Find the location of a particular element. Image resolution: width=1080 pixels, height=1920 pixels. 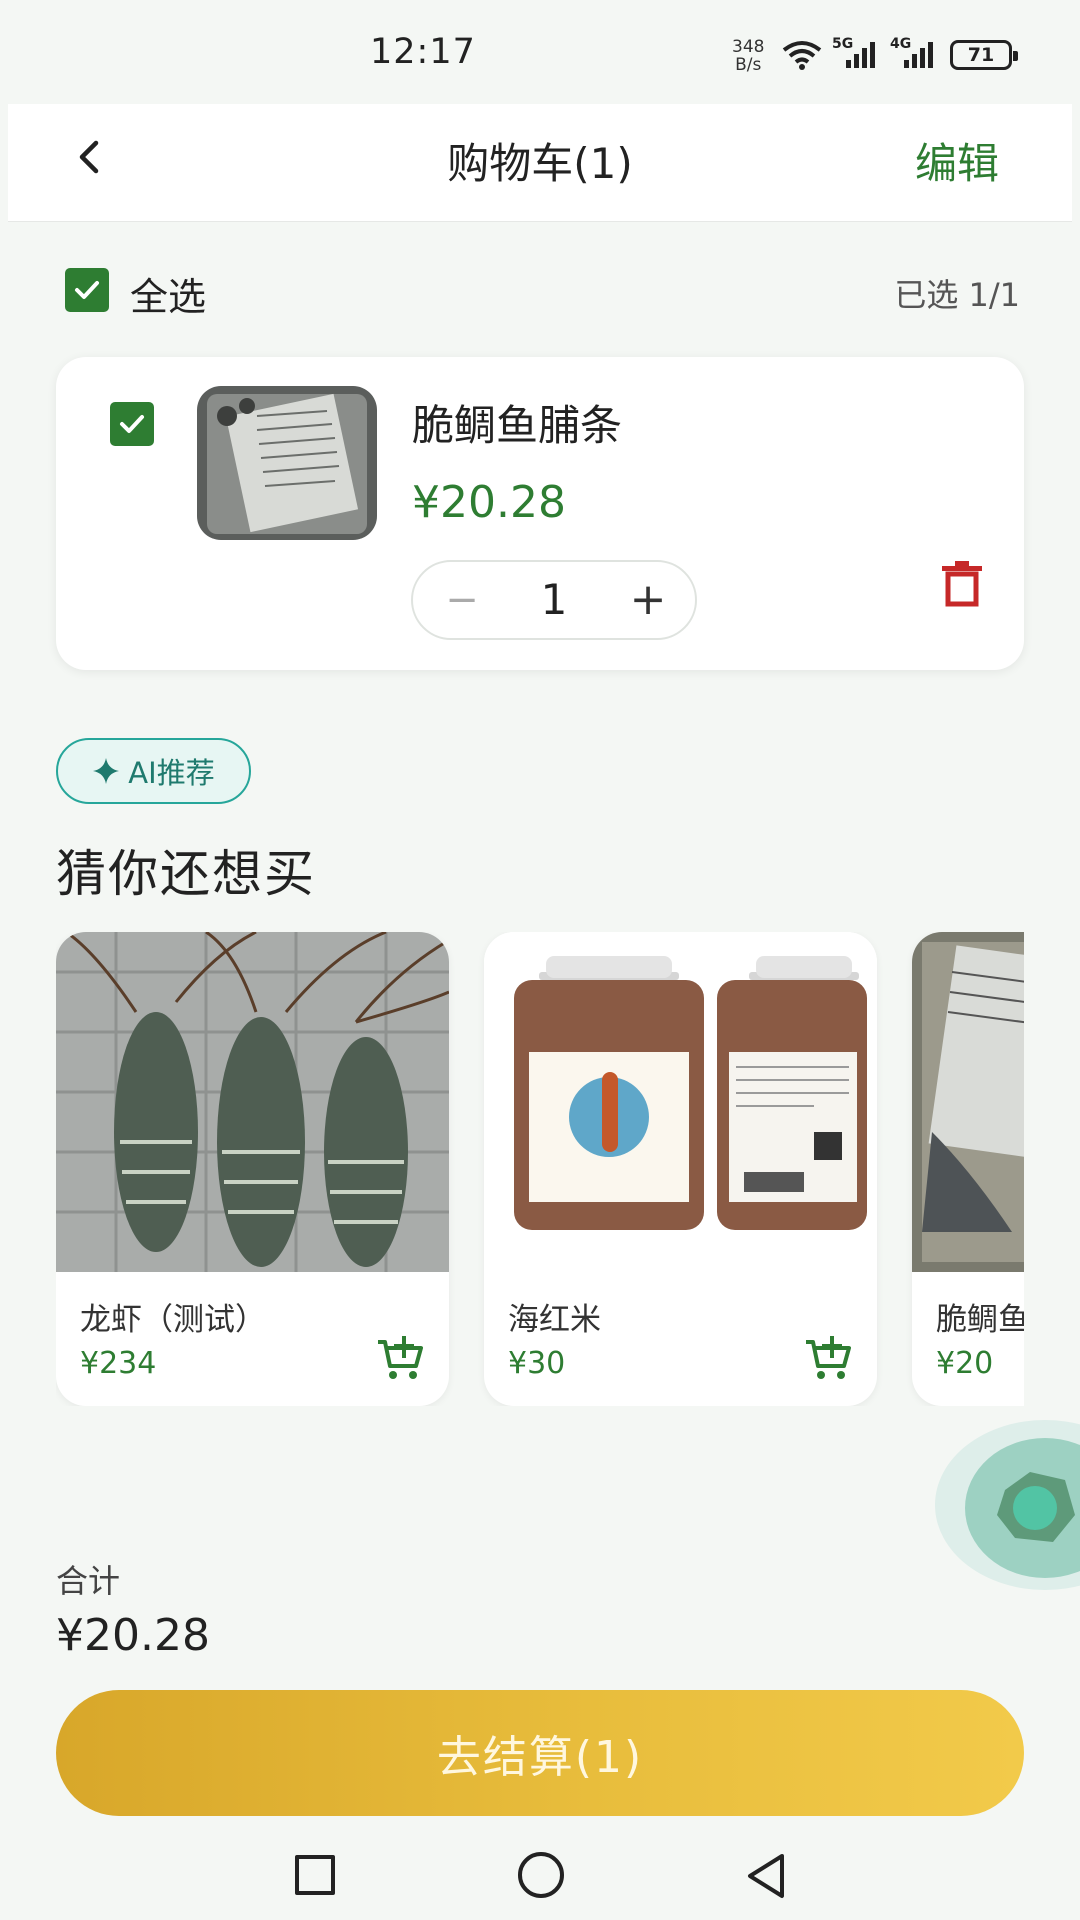

battery-icon: 71 is located at coordinates (984, 55).